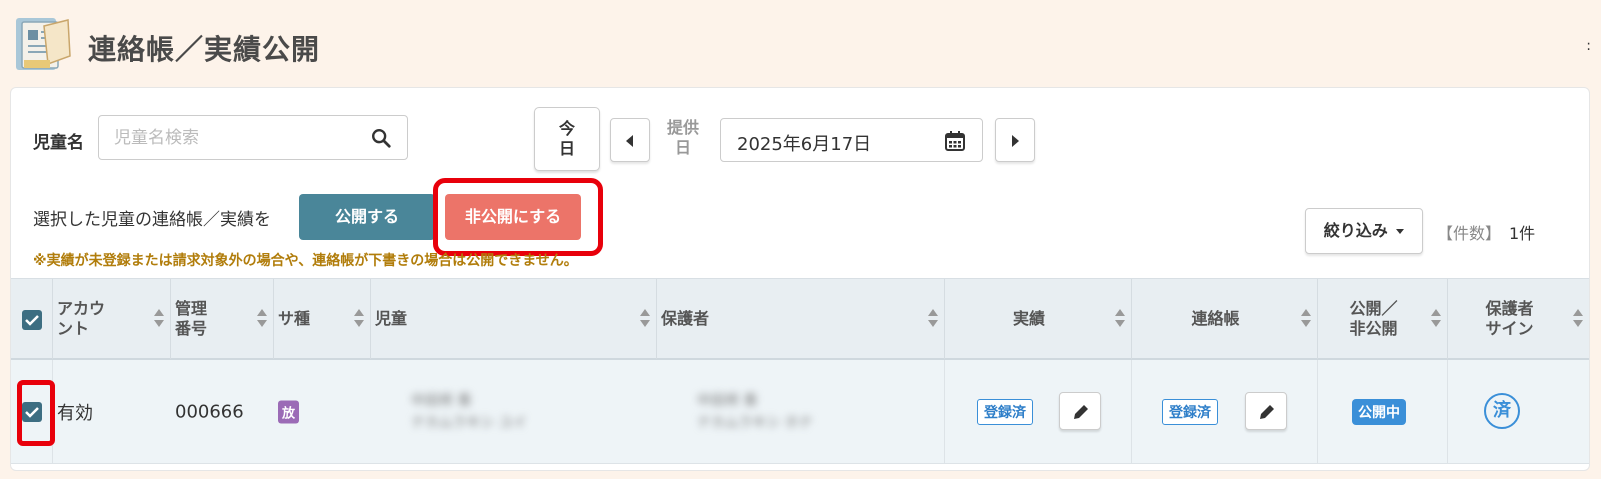 The image size is (1601, 479). What do you see at coordinates (1225, 412) in the screenshot?
I see `cell-notebook: 登録済` at bounding box center [1225, 412].